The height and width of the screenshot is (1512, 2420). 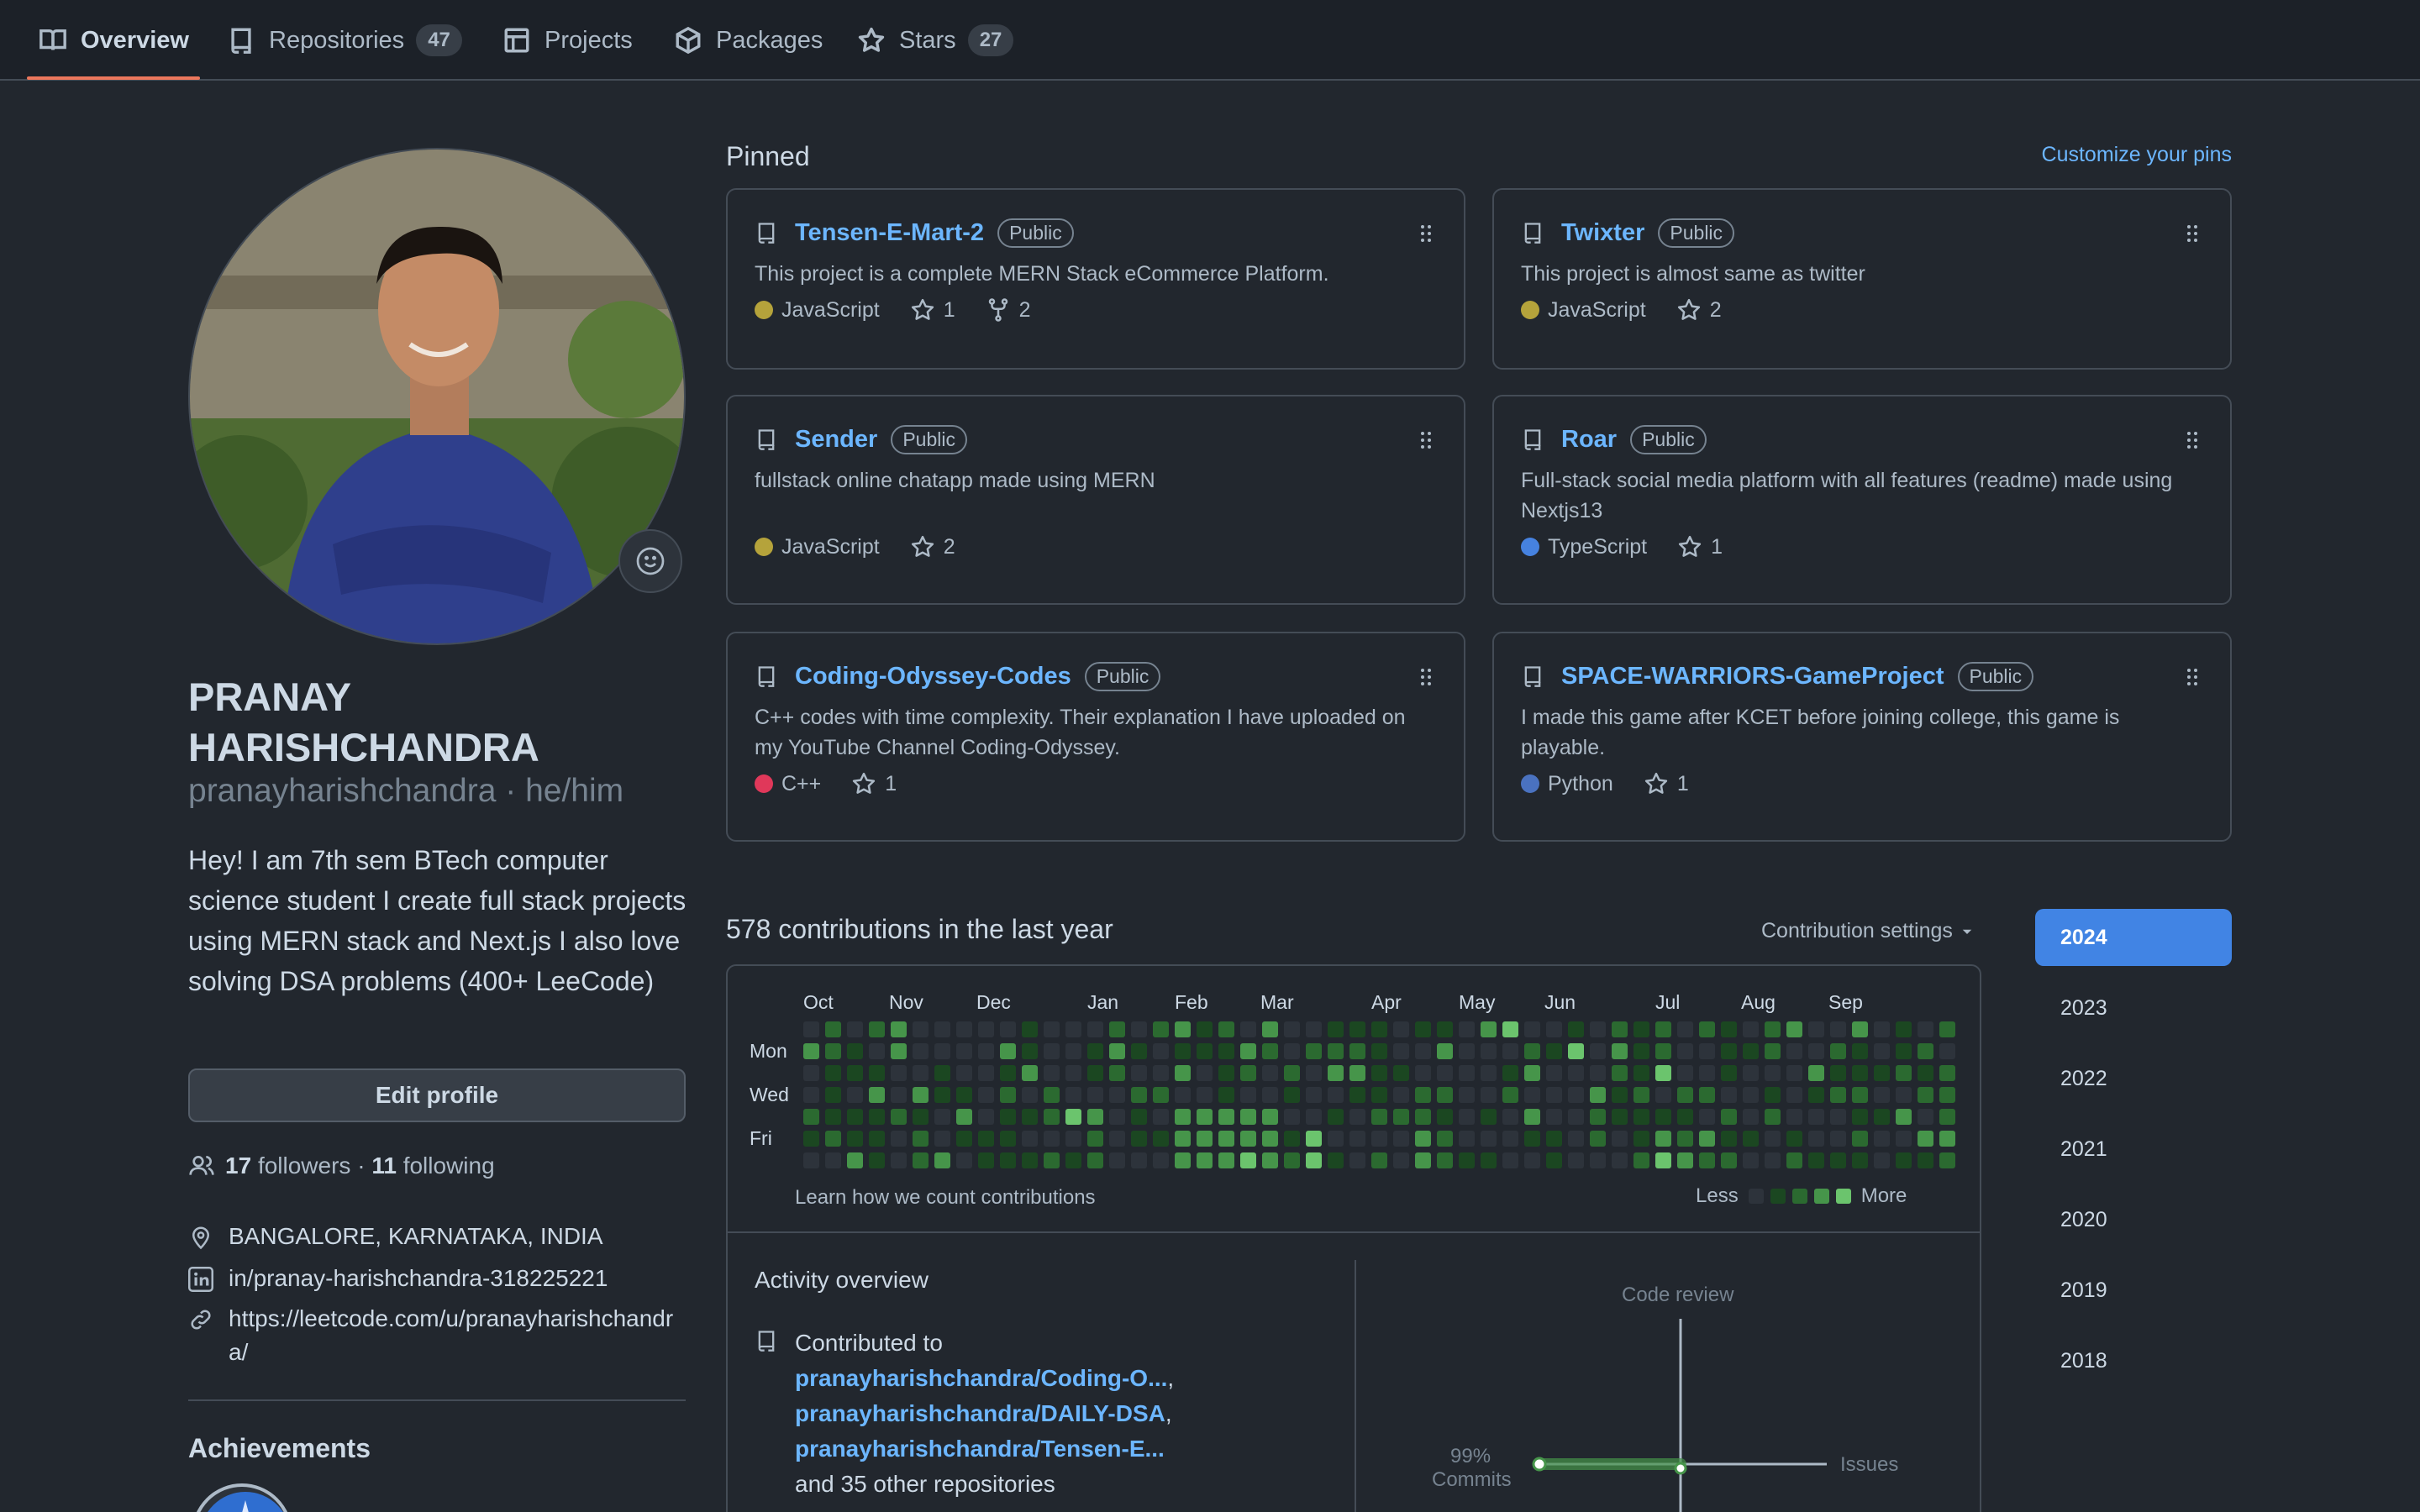 I want to click on linkedin-link: in/pranay-harishchandra-318225221, so click(x=419, y=1278).